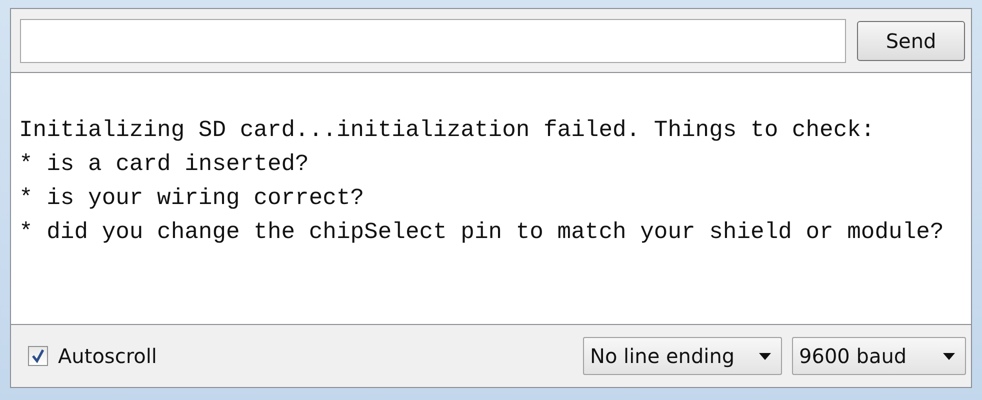 The image size is (982, 400). Describe the element at coordinates (107, 356) in the screenshot. I see `autoscroll-label: Autoscroll` at that location.